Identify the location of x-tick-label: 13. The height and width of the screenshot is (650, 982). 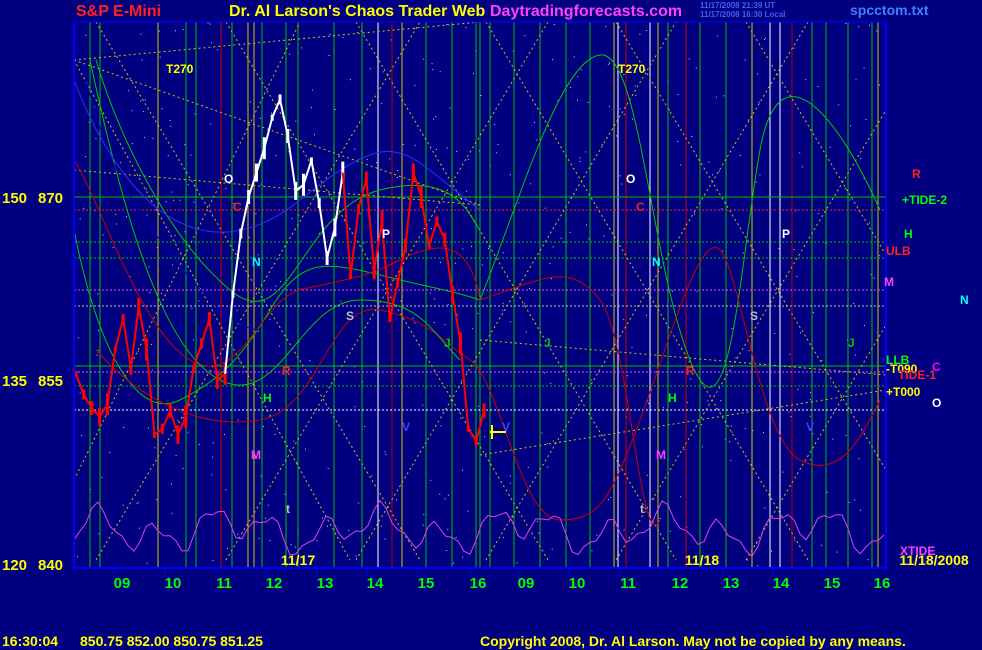
(325, 583).